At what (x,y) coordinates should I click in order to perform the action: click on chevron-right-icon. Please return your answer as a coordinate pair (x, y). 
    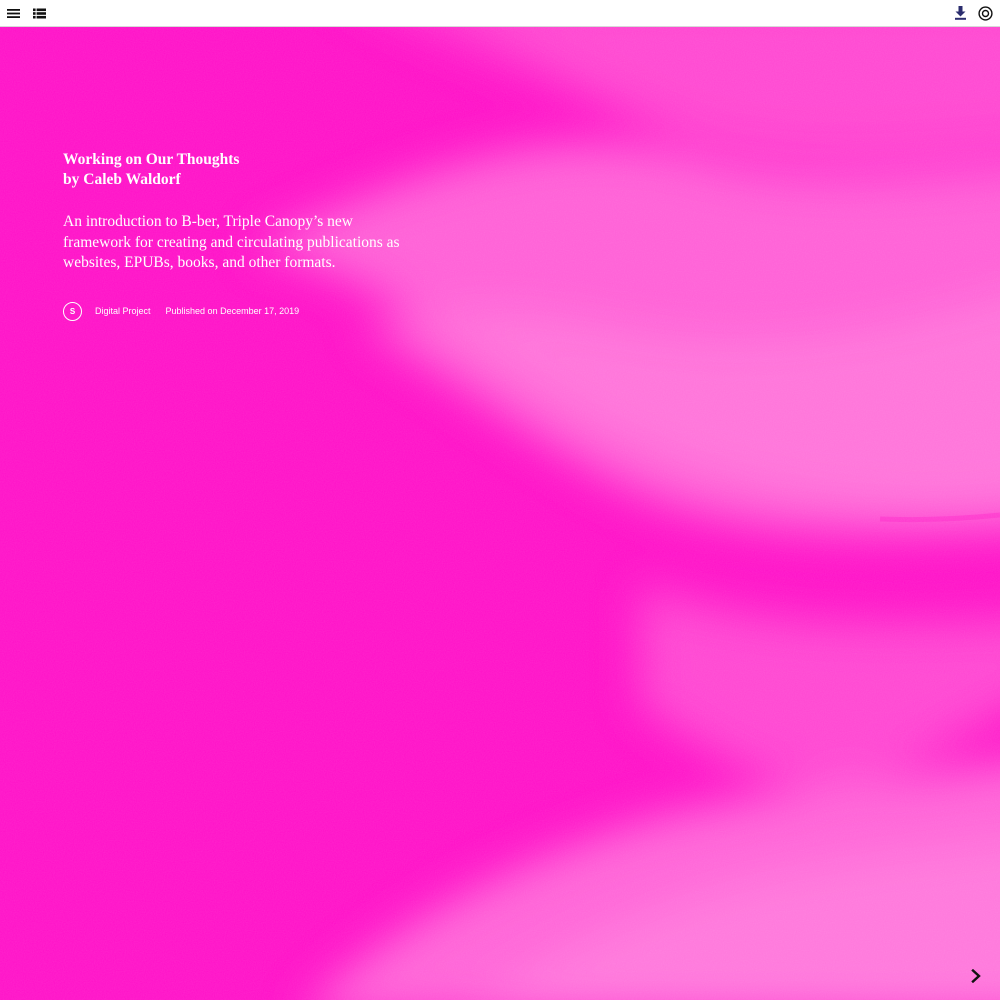
    Looking at the image, I should click on (976, 976).